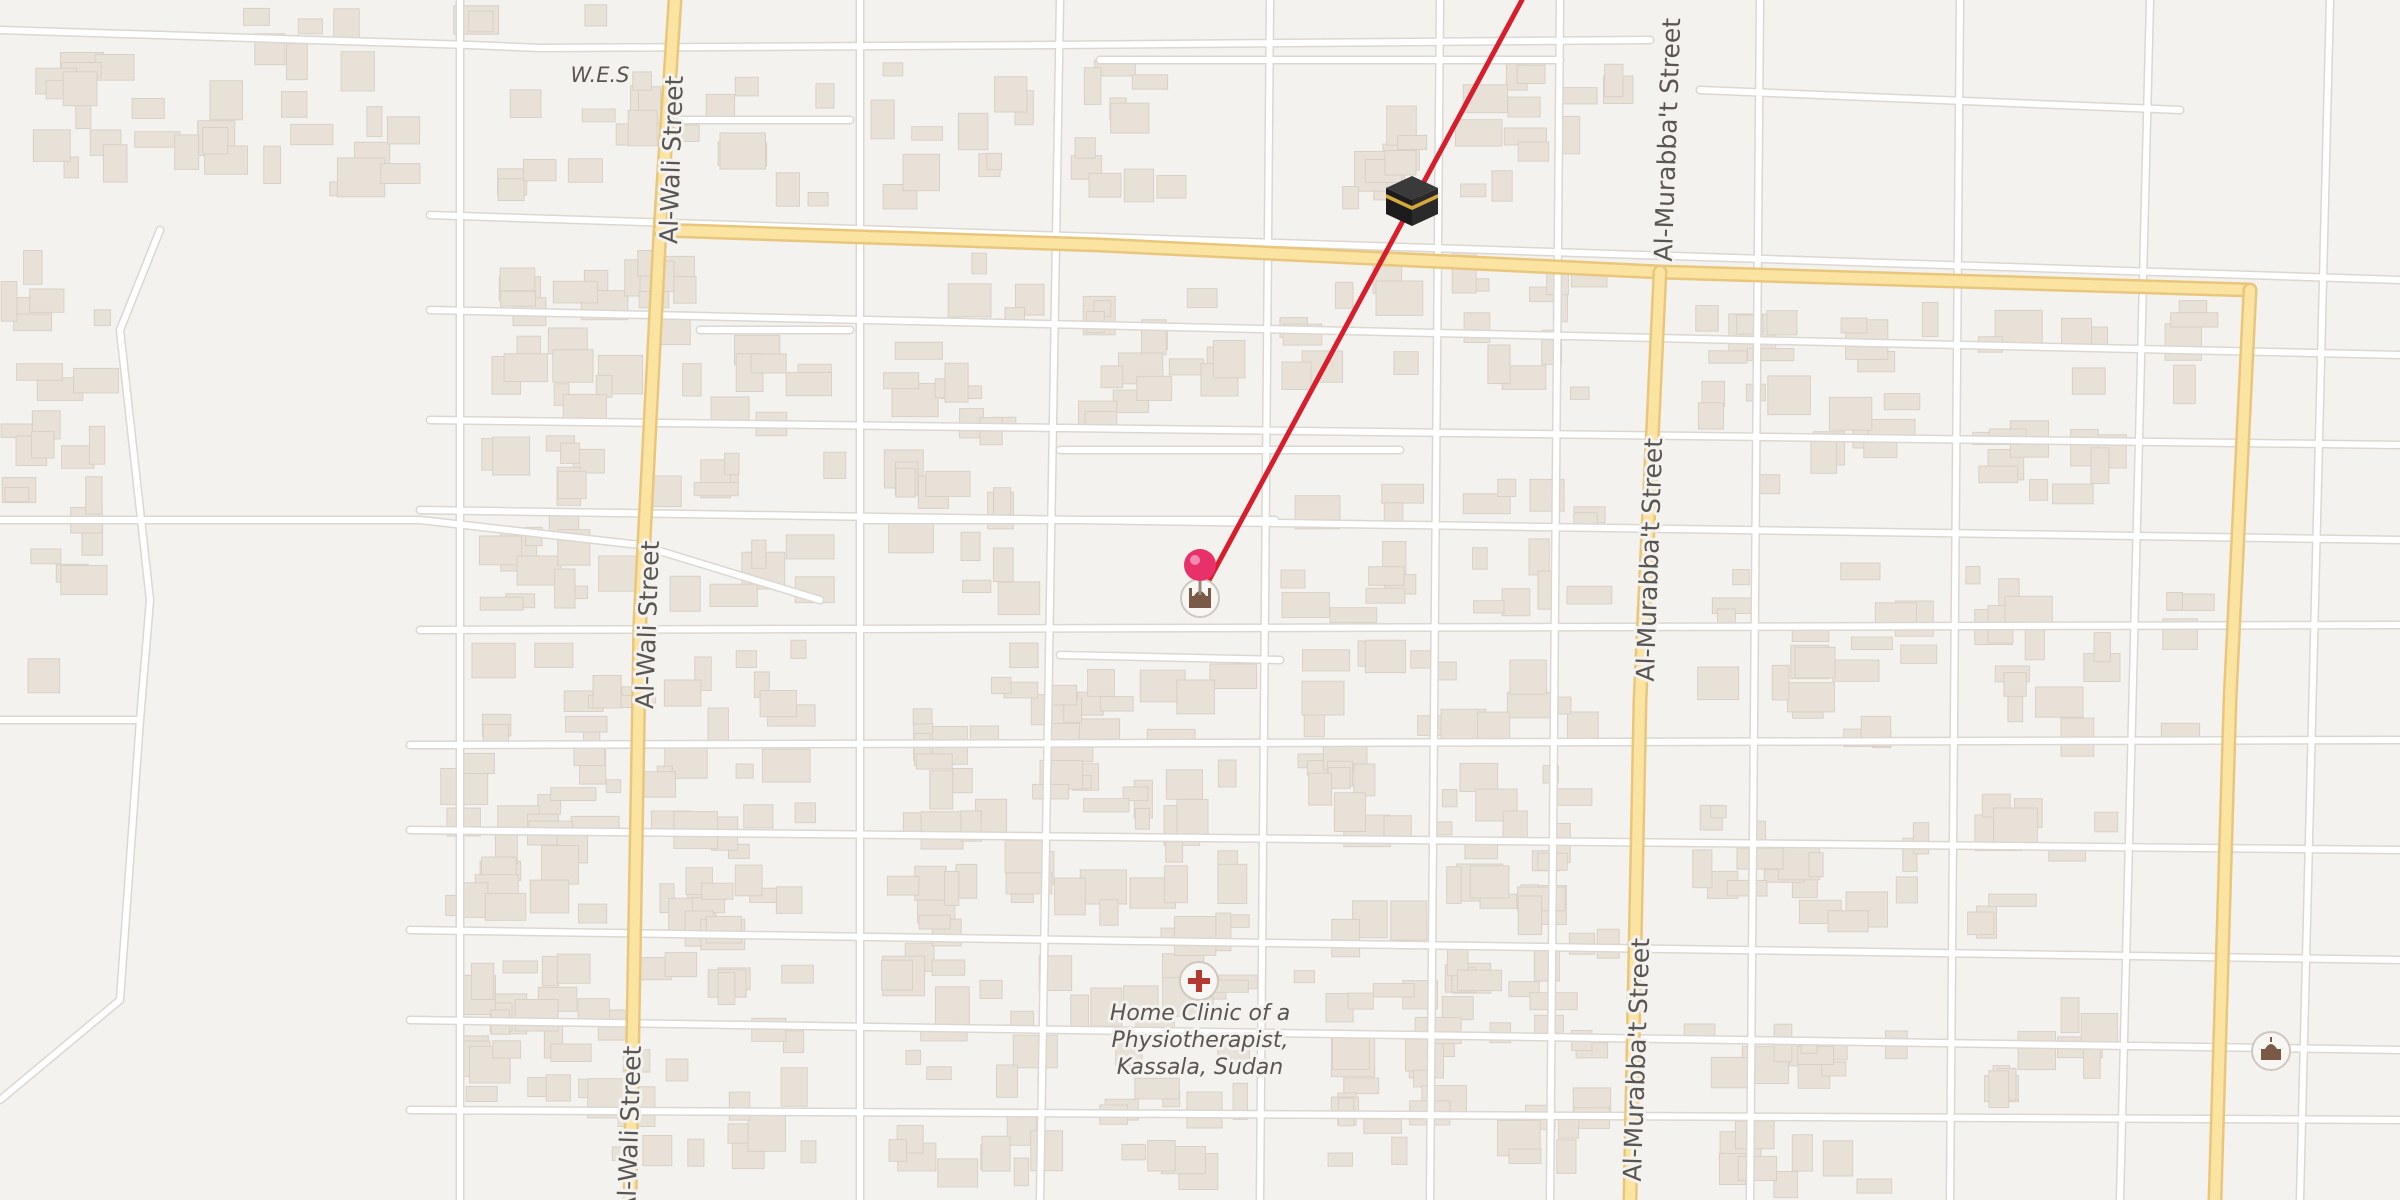  Describe the element at coordinates (599, 75) in the screenshot. I see `place-label-wes: W.E.S` at that location.